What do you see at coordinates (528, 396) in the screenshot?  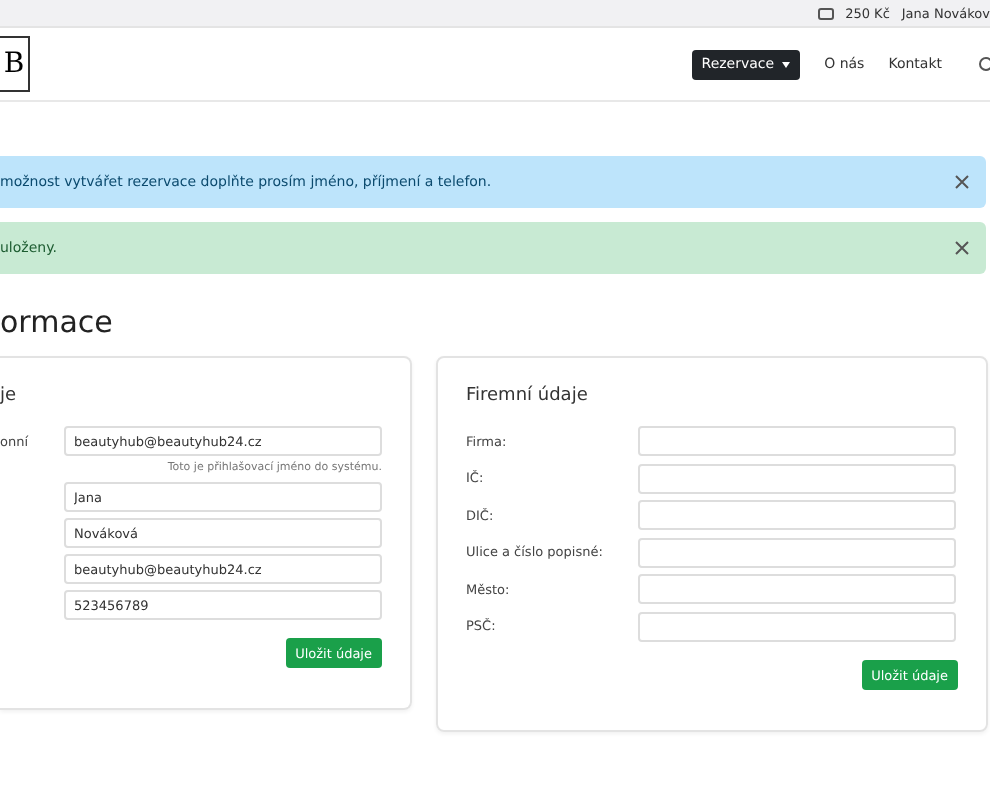 I see `card-title: Firemní údaje` at bounding box center [528, 396].